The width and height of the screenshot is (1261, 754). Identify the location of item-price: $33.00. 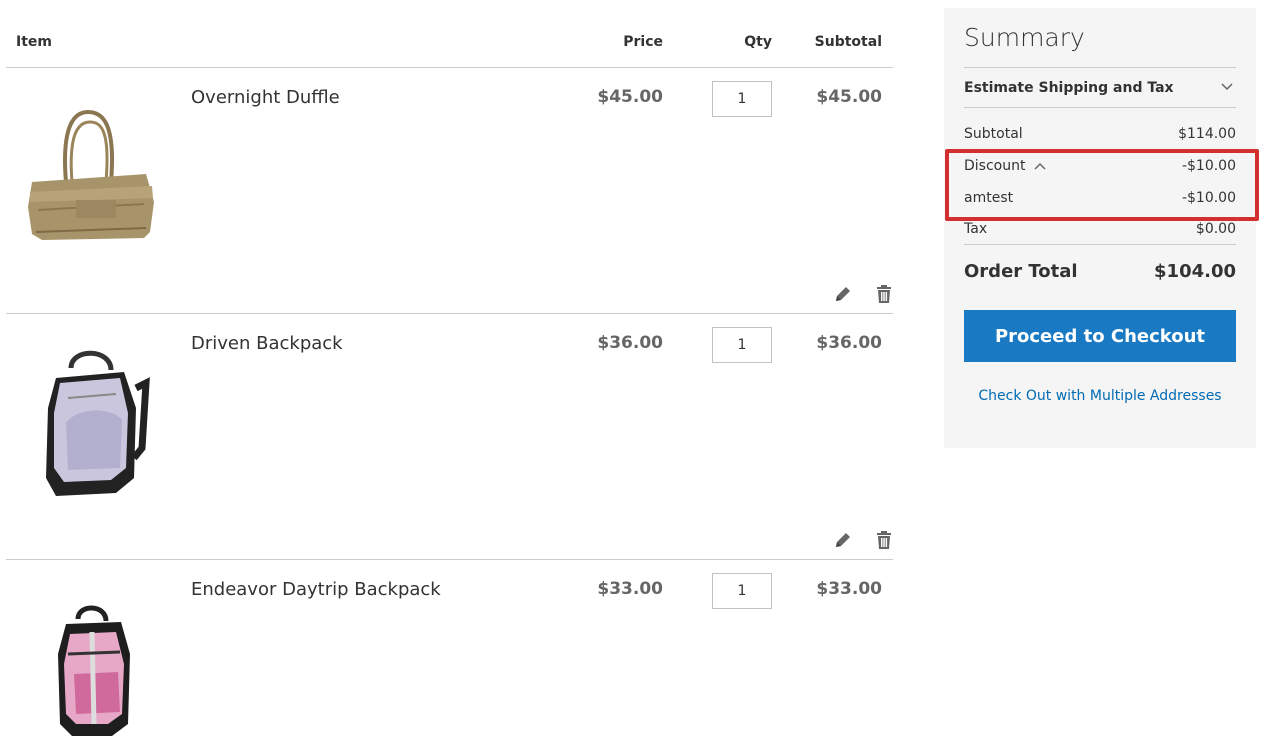
(630, 589).